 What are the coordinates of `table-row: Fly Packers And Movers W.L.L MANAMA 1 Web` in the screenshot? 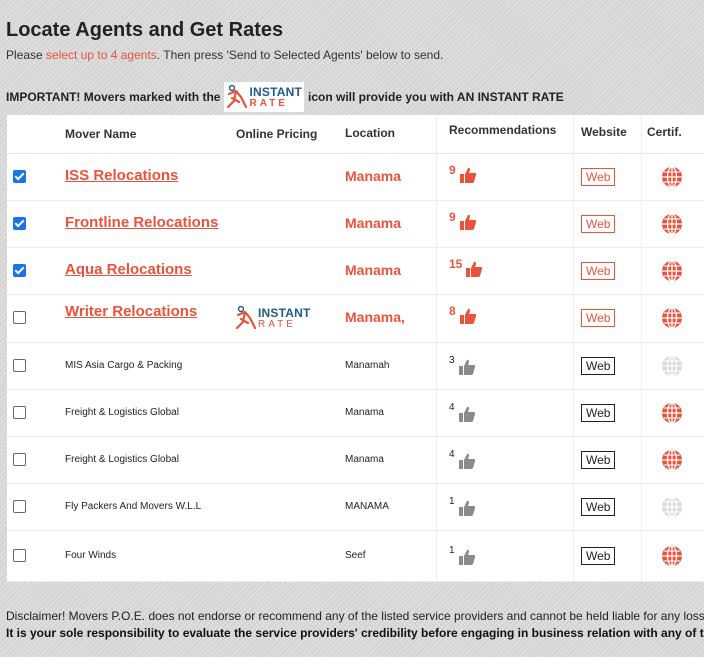 It's located at (355, 507).